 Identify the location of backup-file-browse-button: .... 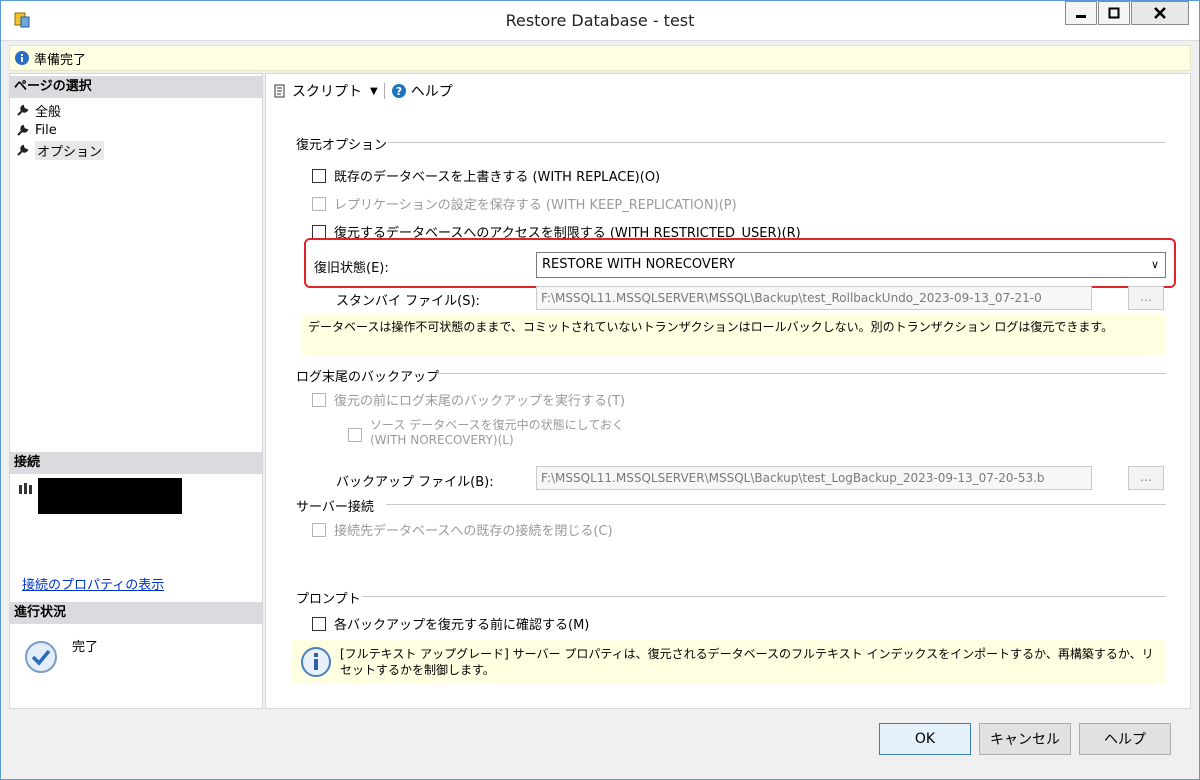
(1146, 478).